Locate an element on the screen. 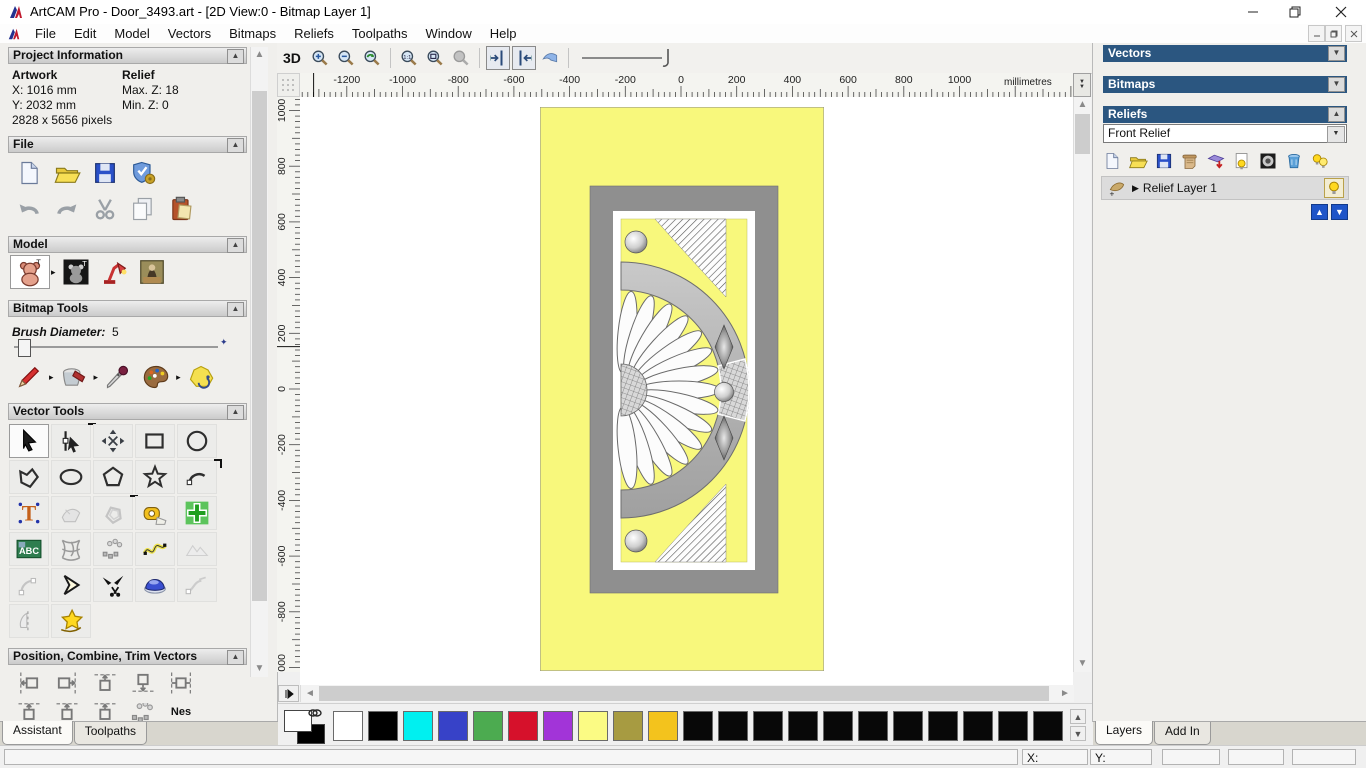 The width and height of the screenshot is (1366, 768). palette-scroll-down-icon: ▼ is located at coordinates (1078, 733).